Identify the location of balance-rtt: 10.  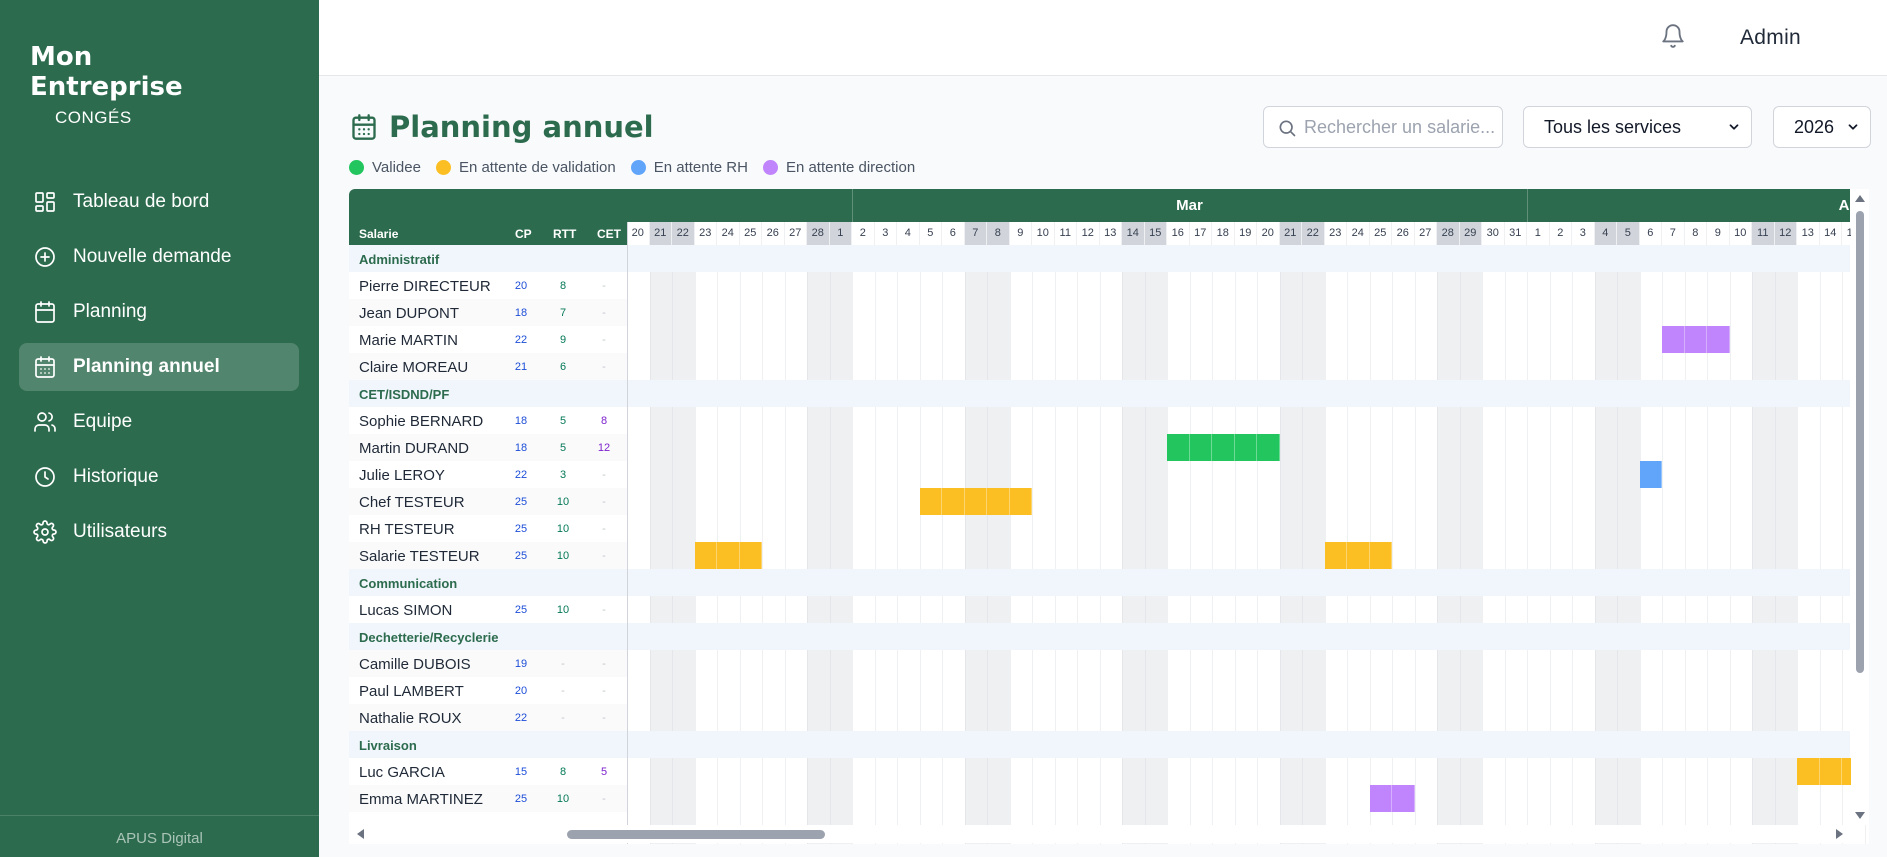
(563, 610).